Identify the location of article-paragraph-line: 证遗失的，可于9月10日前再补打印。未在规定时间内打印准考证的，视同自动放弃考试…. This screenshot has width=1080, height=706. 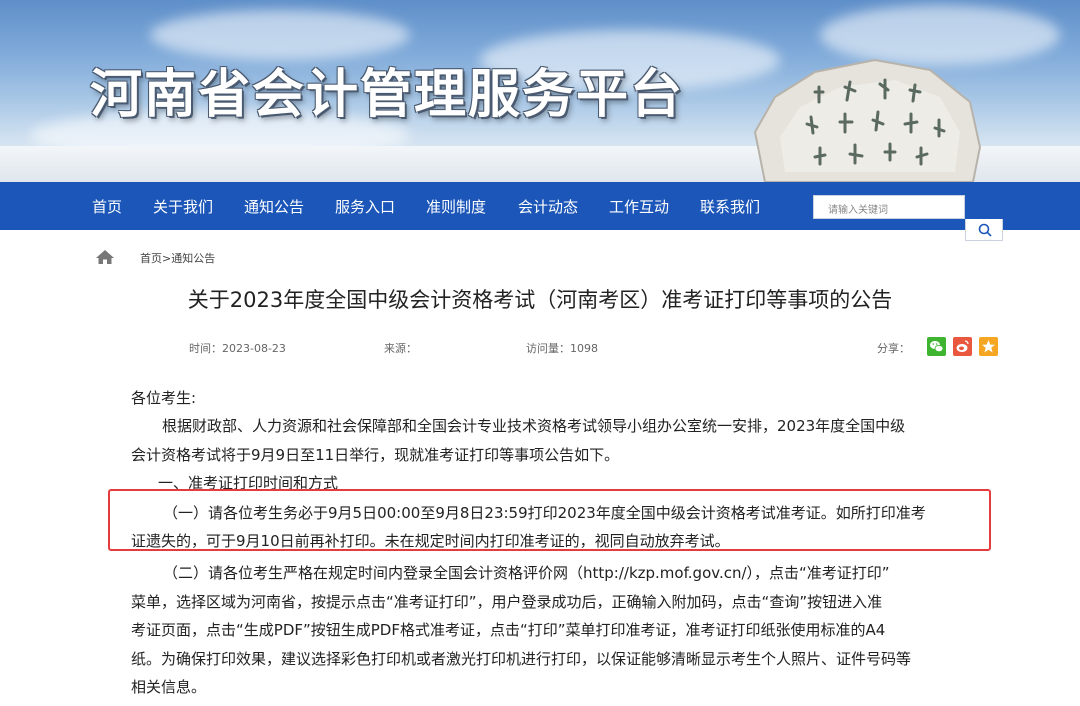
(430, 541).